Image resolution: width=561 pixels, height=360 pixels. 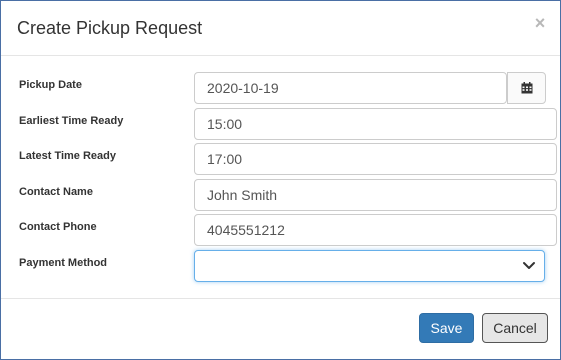 What do you see at coordinates (446, 328) in the screenshot?
I see `save-button: Save` at bounding box center [446, 328].